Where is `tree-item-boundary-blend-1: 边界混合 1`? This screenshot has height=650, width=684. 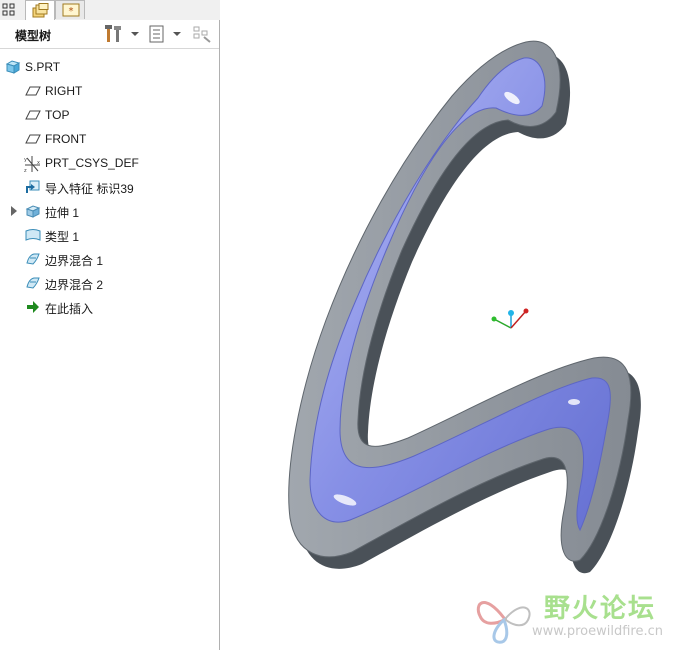
tree-item-boundary-blend-1: 边界混合 1 is located at coordinates (109, 259).